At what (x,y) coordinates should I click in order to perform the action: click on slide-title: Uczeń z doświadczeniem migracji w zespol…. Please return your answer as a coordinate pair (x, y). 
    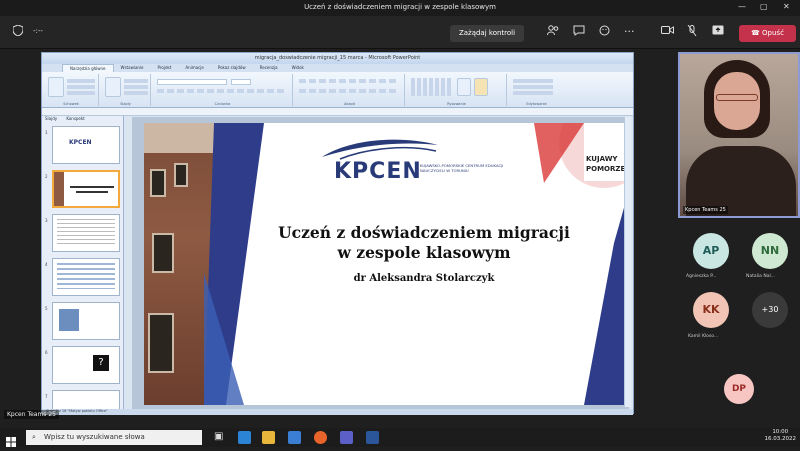
    Looking at the image, I should click on (424, 243).